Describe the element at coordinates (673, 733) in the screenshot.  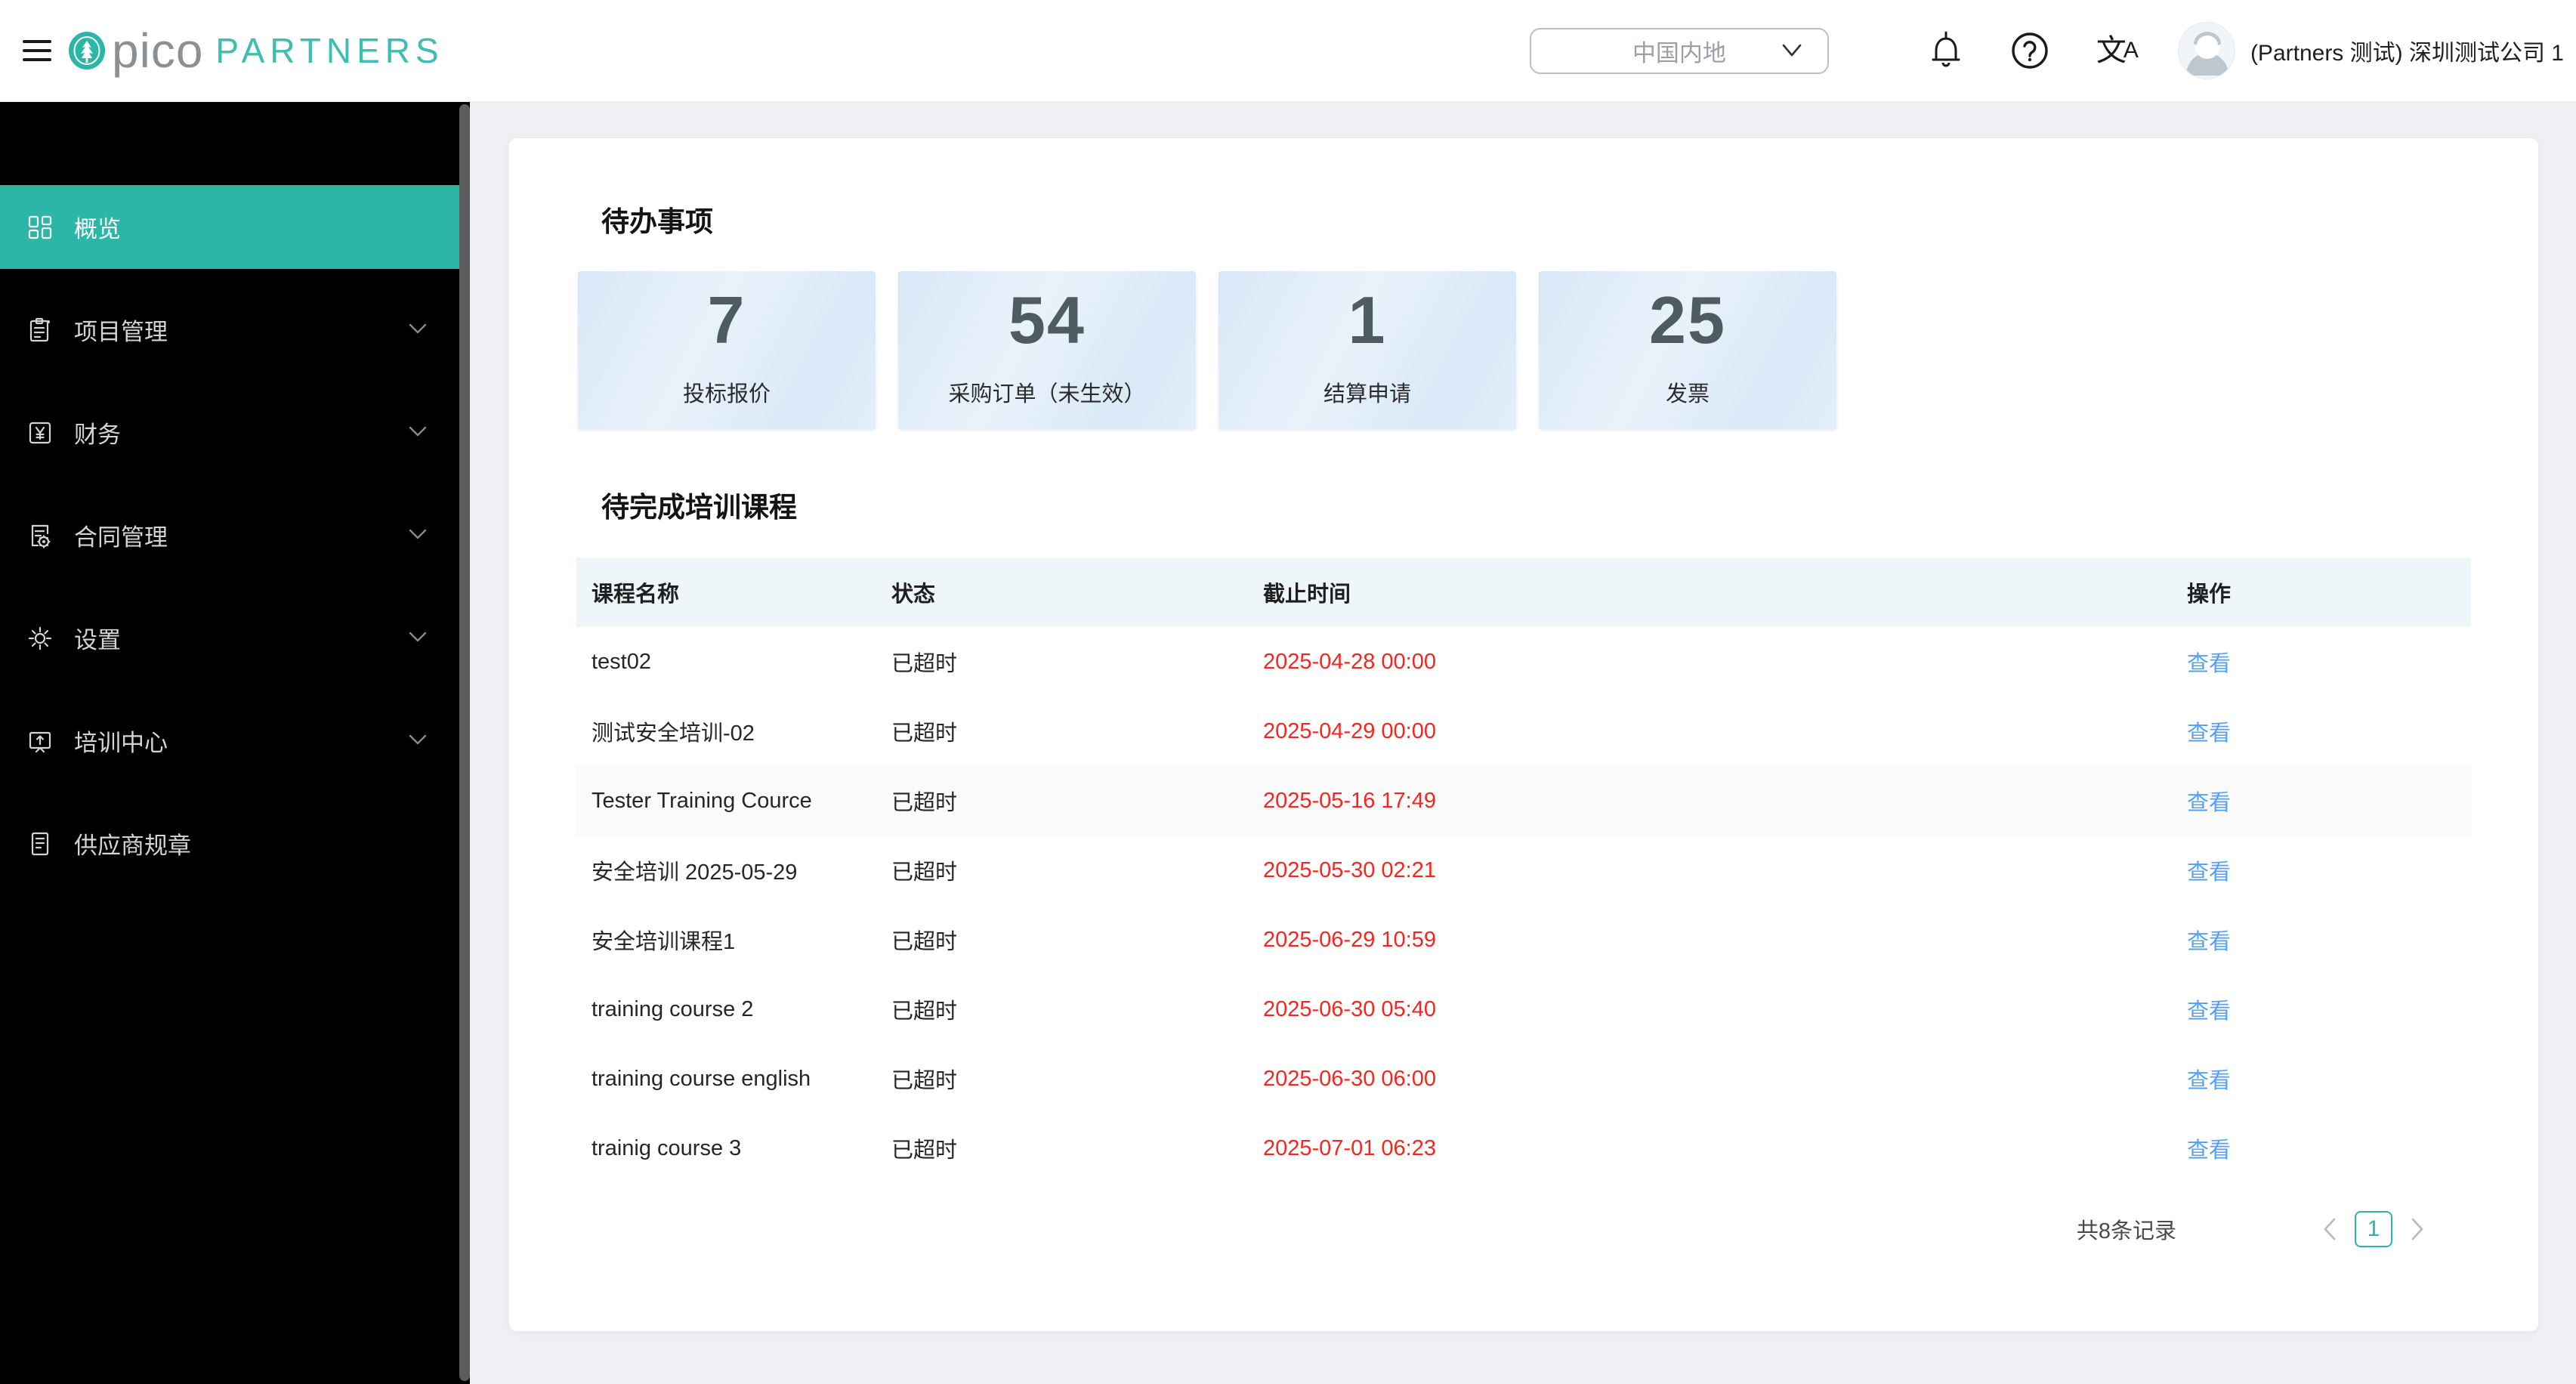
I see `course-name: 测试安全培训-02` at that location.